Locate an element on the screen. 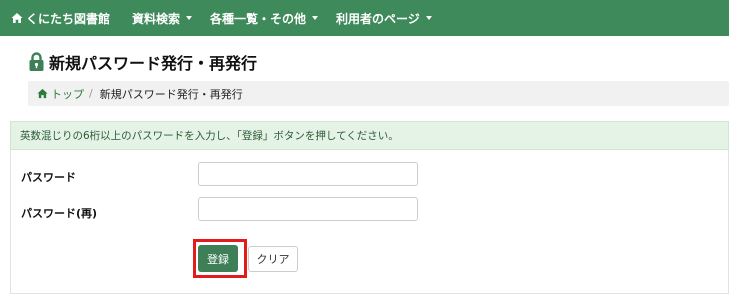 Image resolution: width=729 pixels, height=300 pixels. password-confirm-input is located at coordinates (308, 209).